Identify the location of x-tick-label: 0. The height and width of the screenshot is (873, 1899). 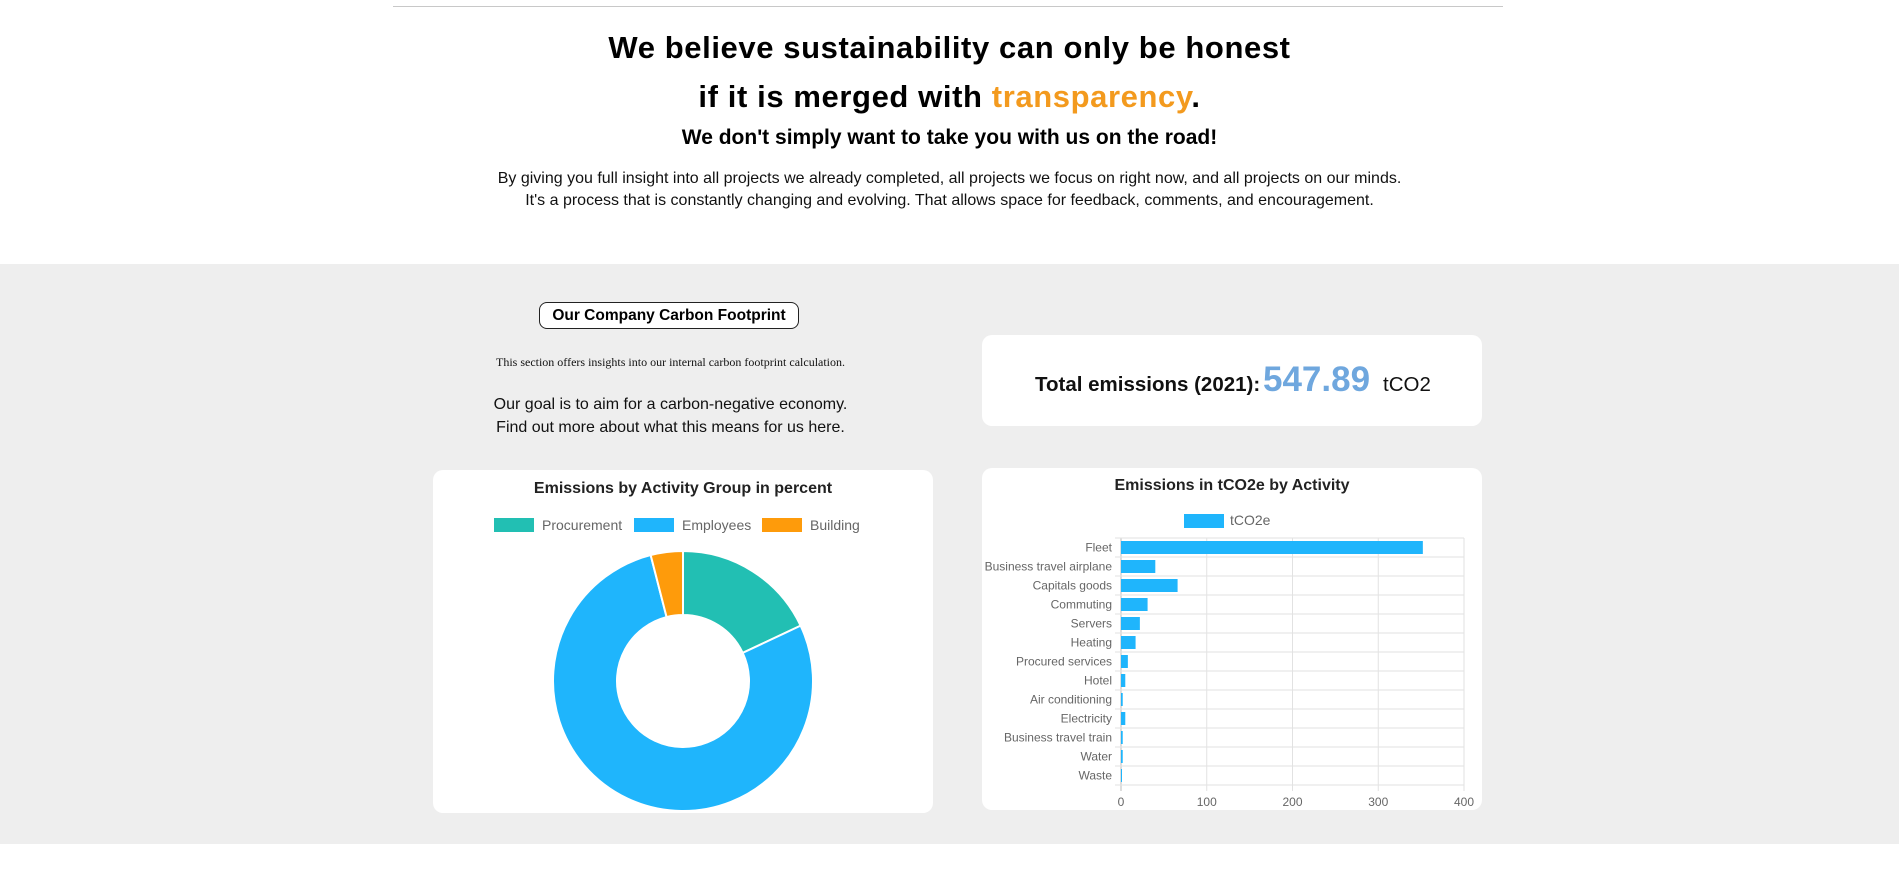
(1121, 802).